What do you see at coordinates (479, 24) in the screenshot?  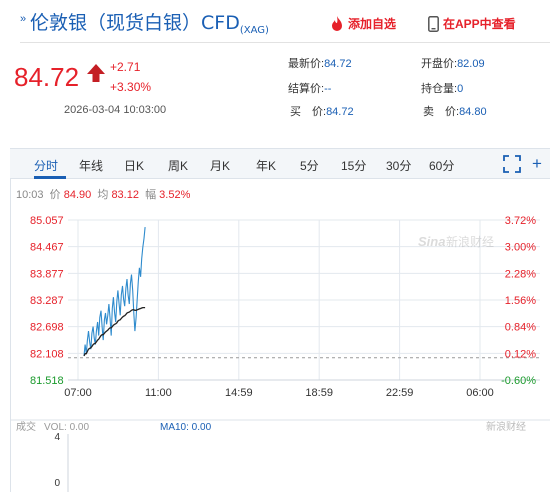 I see `open-app-label: 在APP中查看` at bounding box center [479, 24].